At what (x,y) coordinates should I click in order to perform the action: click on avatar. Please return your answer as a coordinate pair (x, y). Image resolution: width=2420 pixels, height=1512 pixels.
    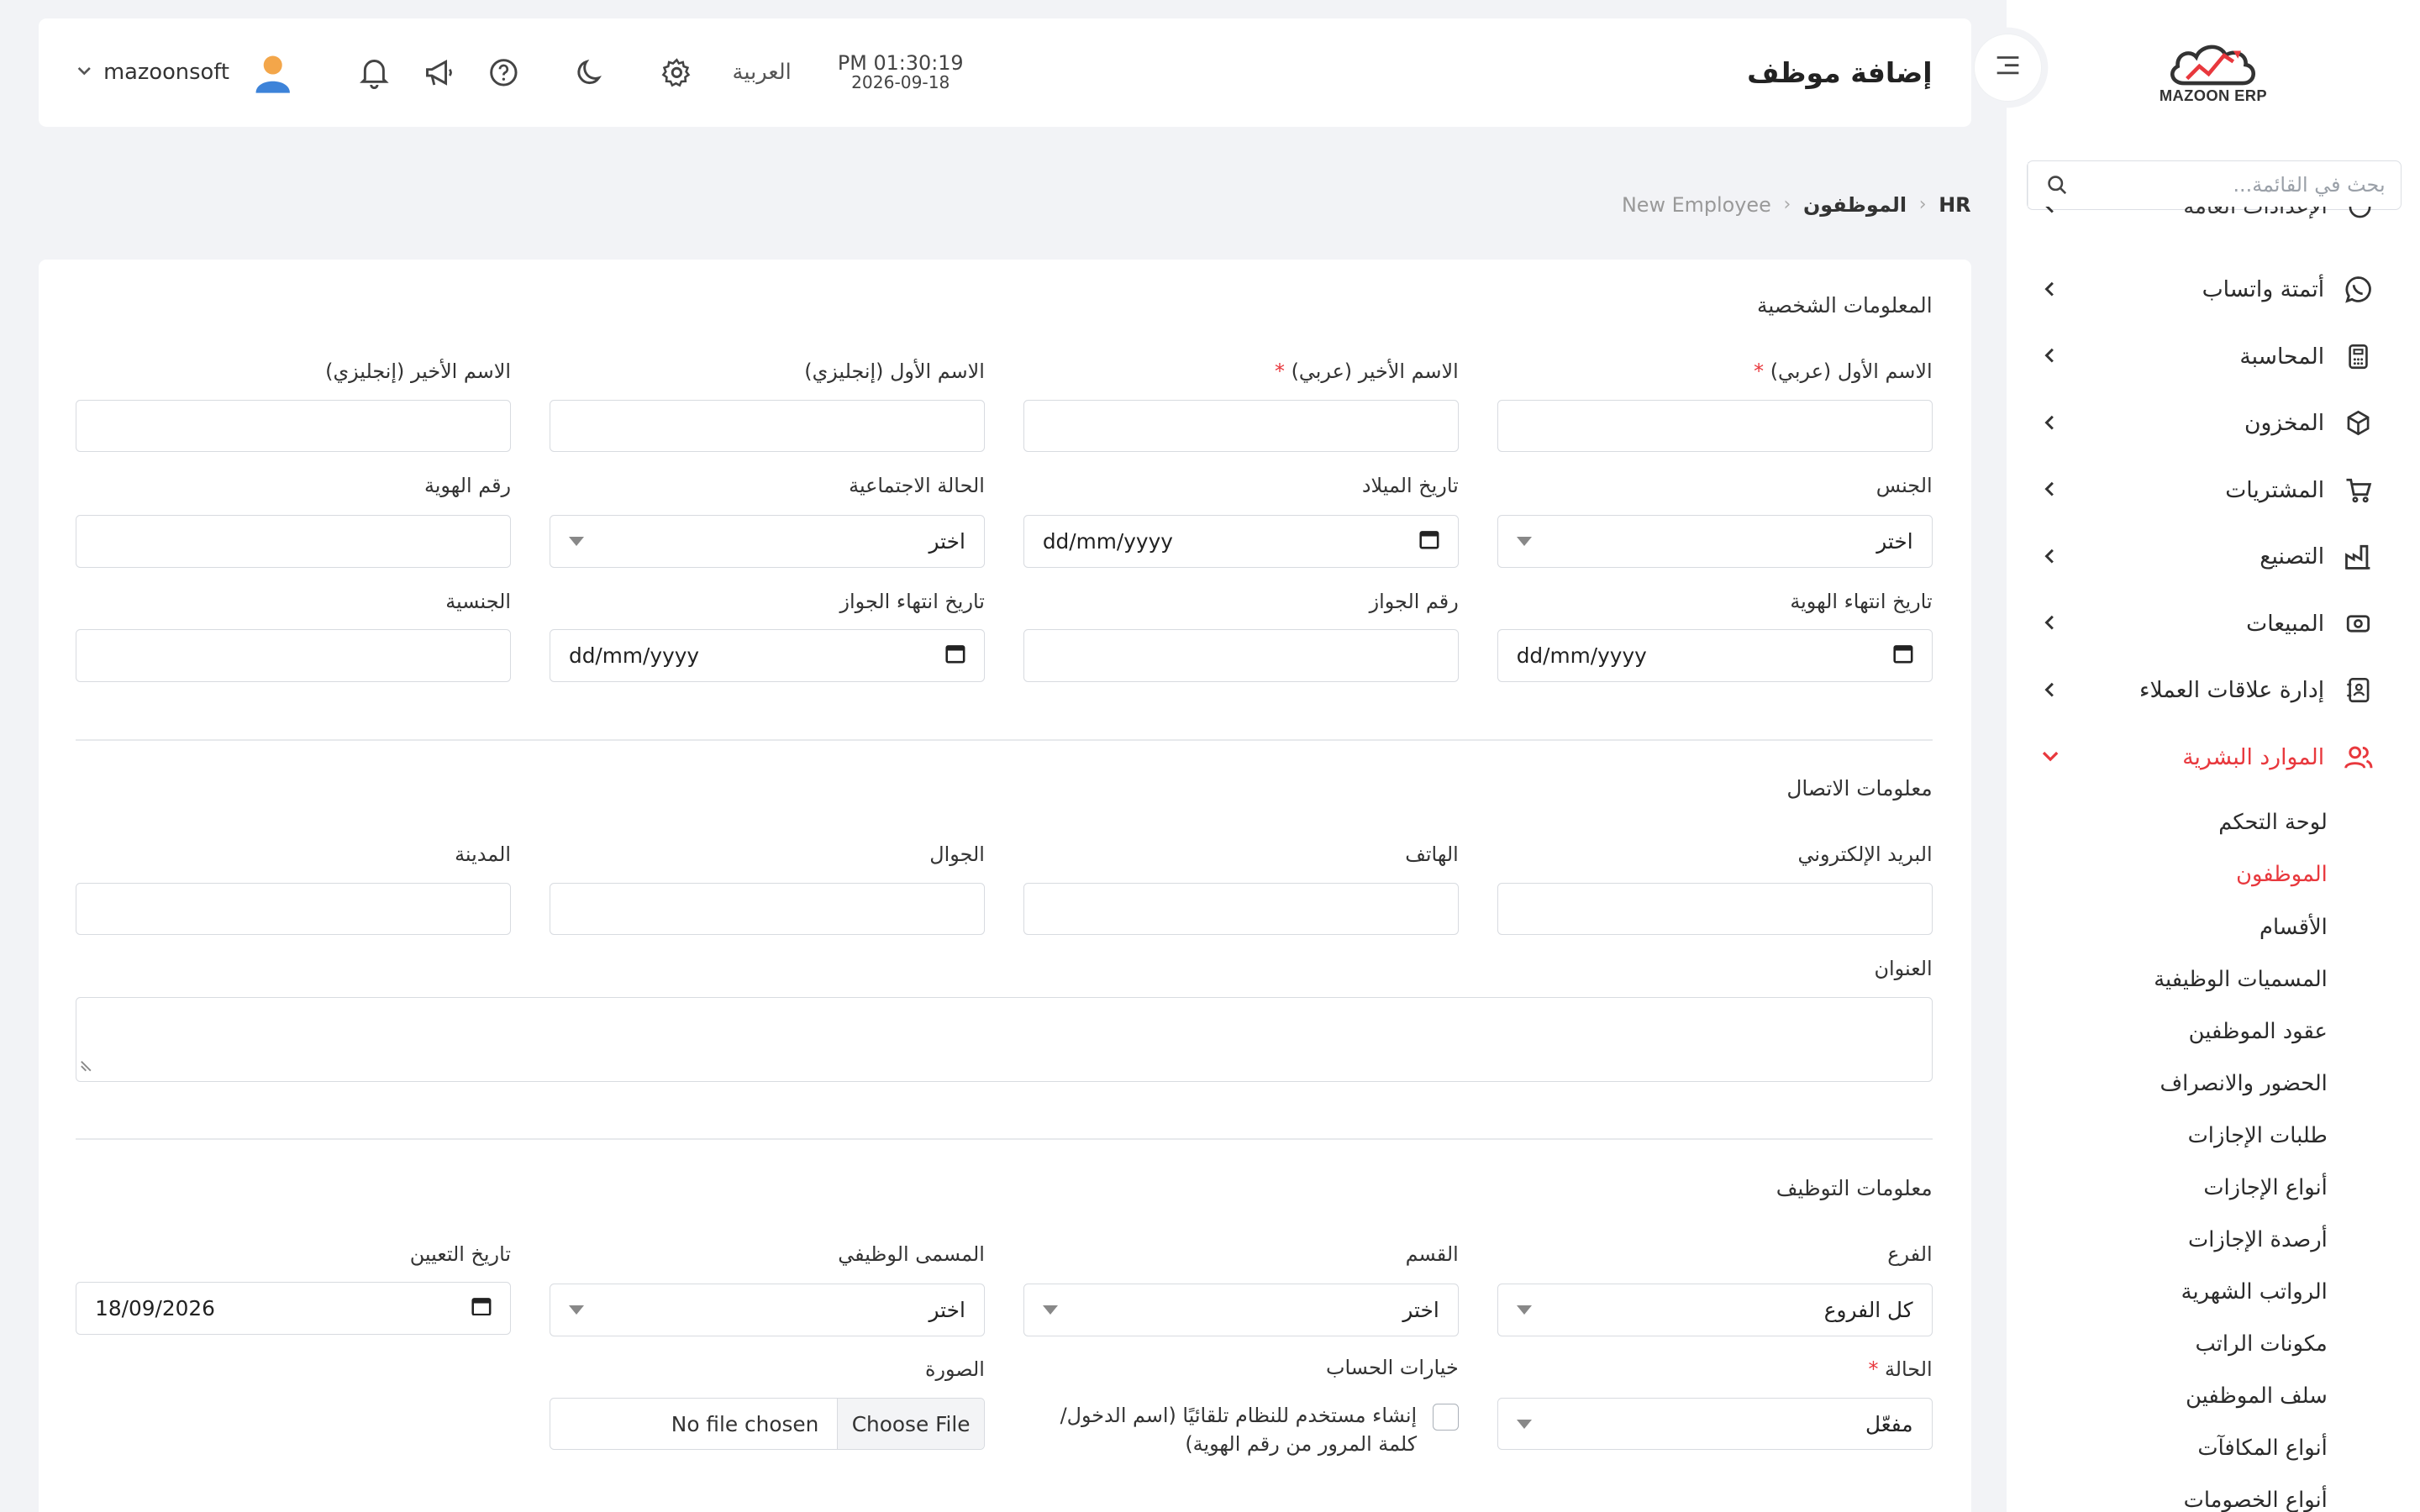
    Looking at the image, I should click on (272, 72).